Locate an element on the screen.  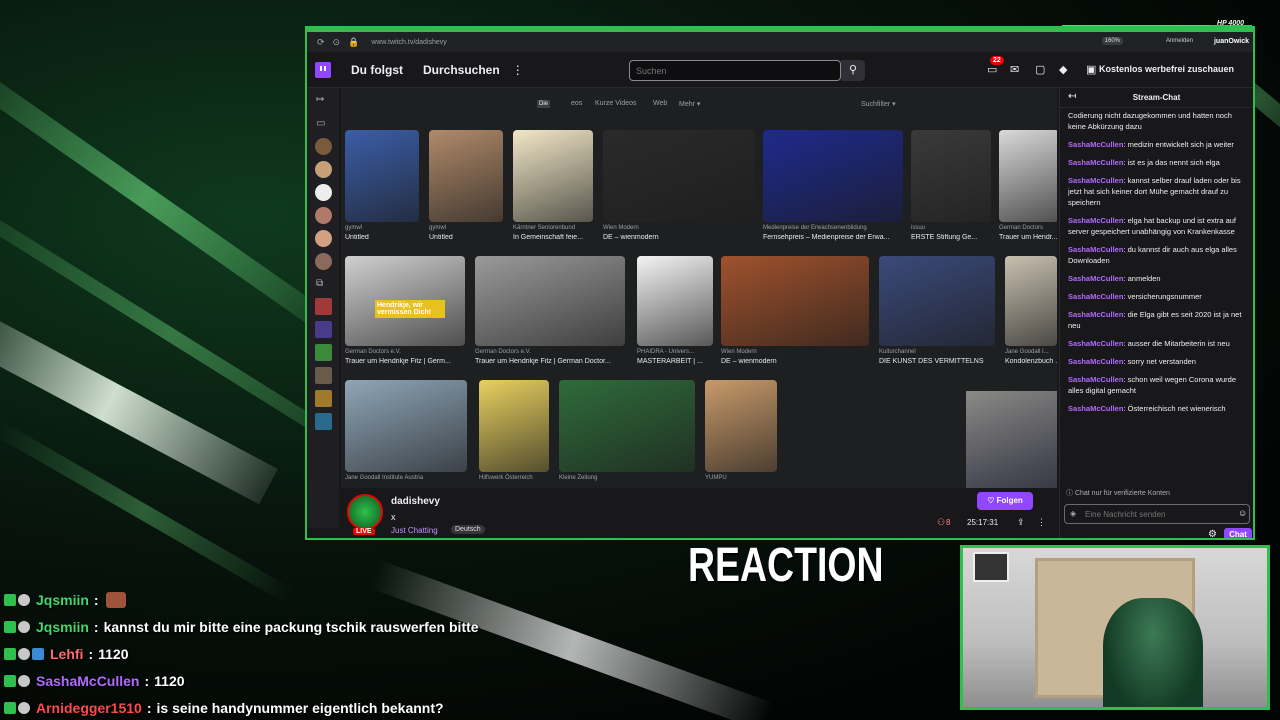
image-source: Medienpreise der Erwachsenenbildung is located at coordinates (815, 228).